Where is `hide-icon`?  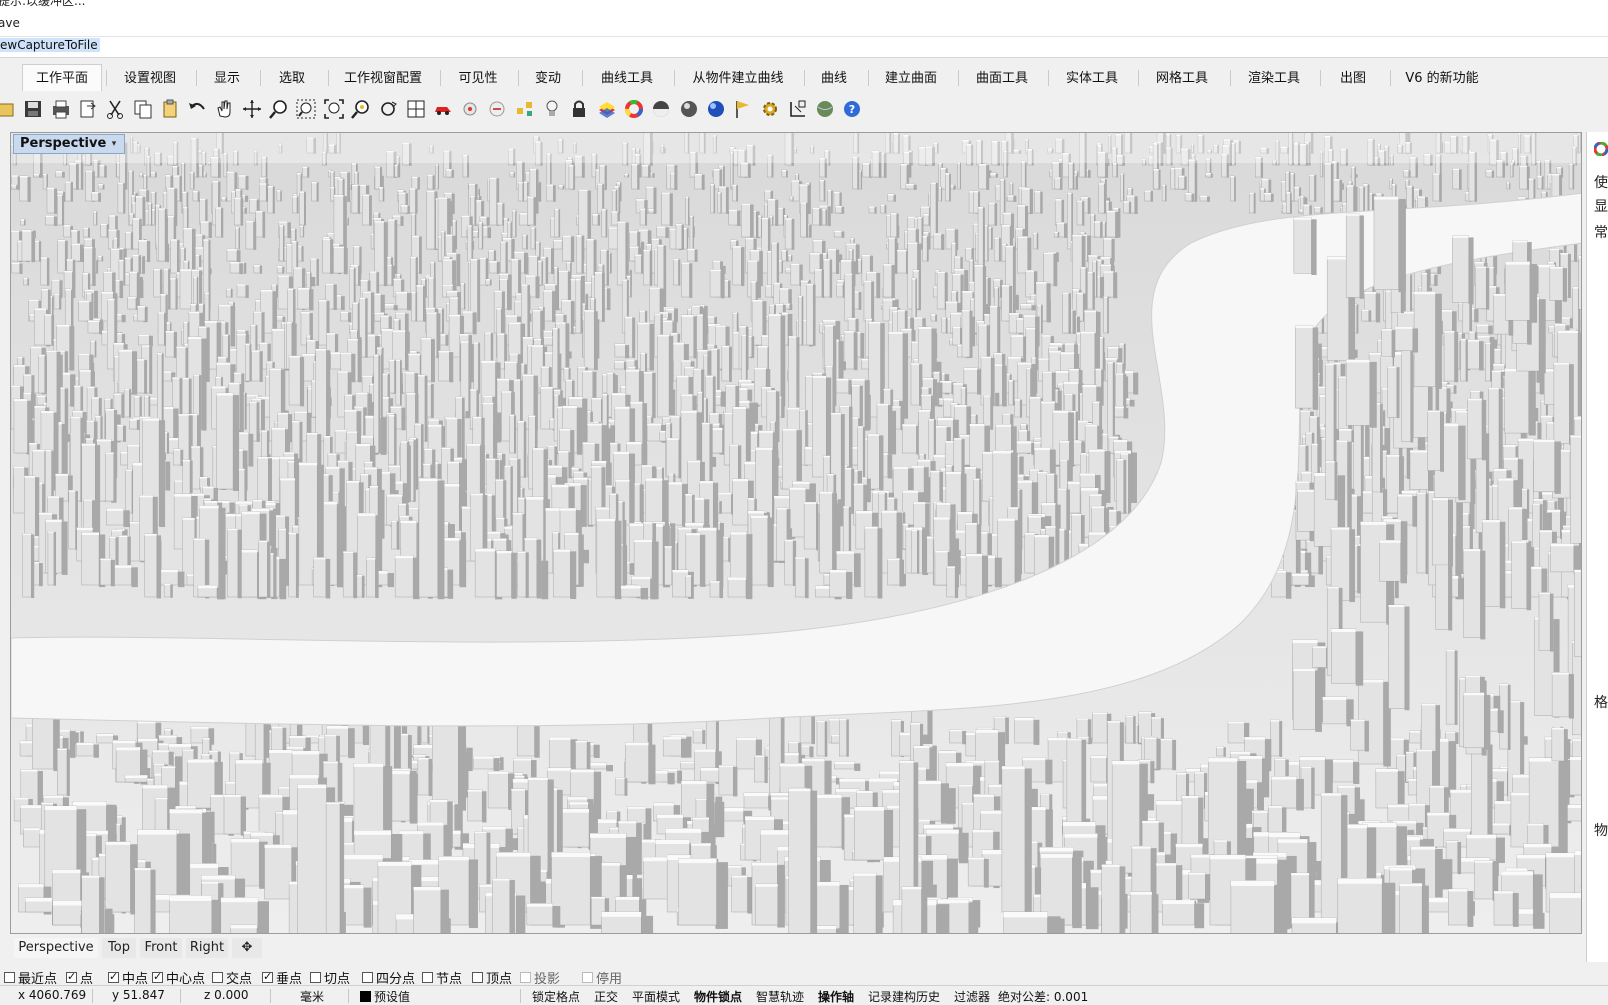
hide-icon is located at coordinates (497, 109).